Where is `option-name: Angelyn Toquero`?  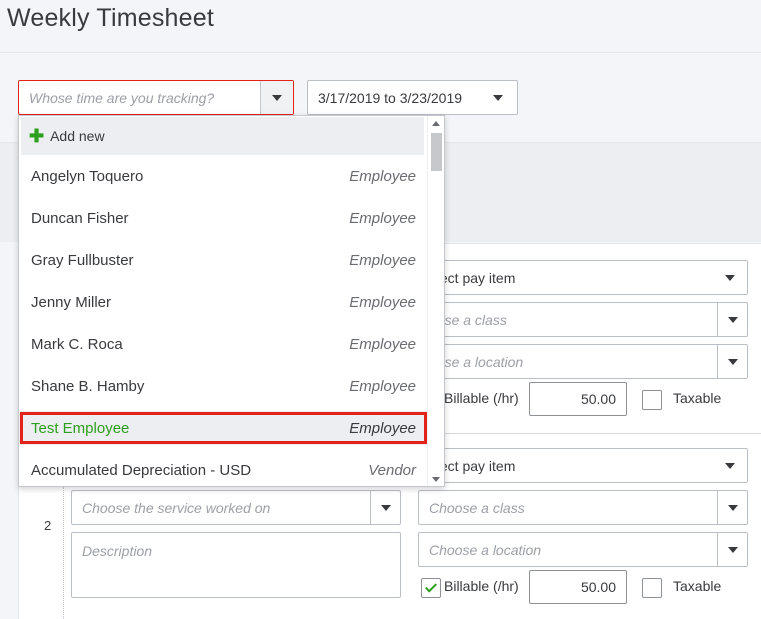 option-name: Angelyn Toquero is located at coordinates (87, 176).